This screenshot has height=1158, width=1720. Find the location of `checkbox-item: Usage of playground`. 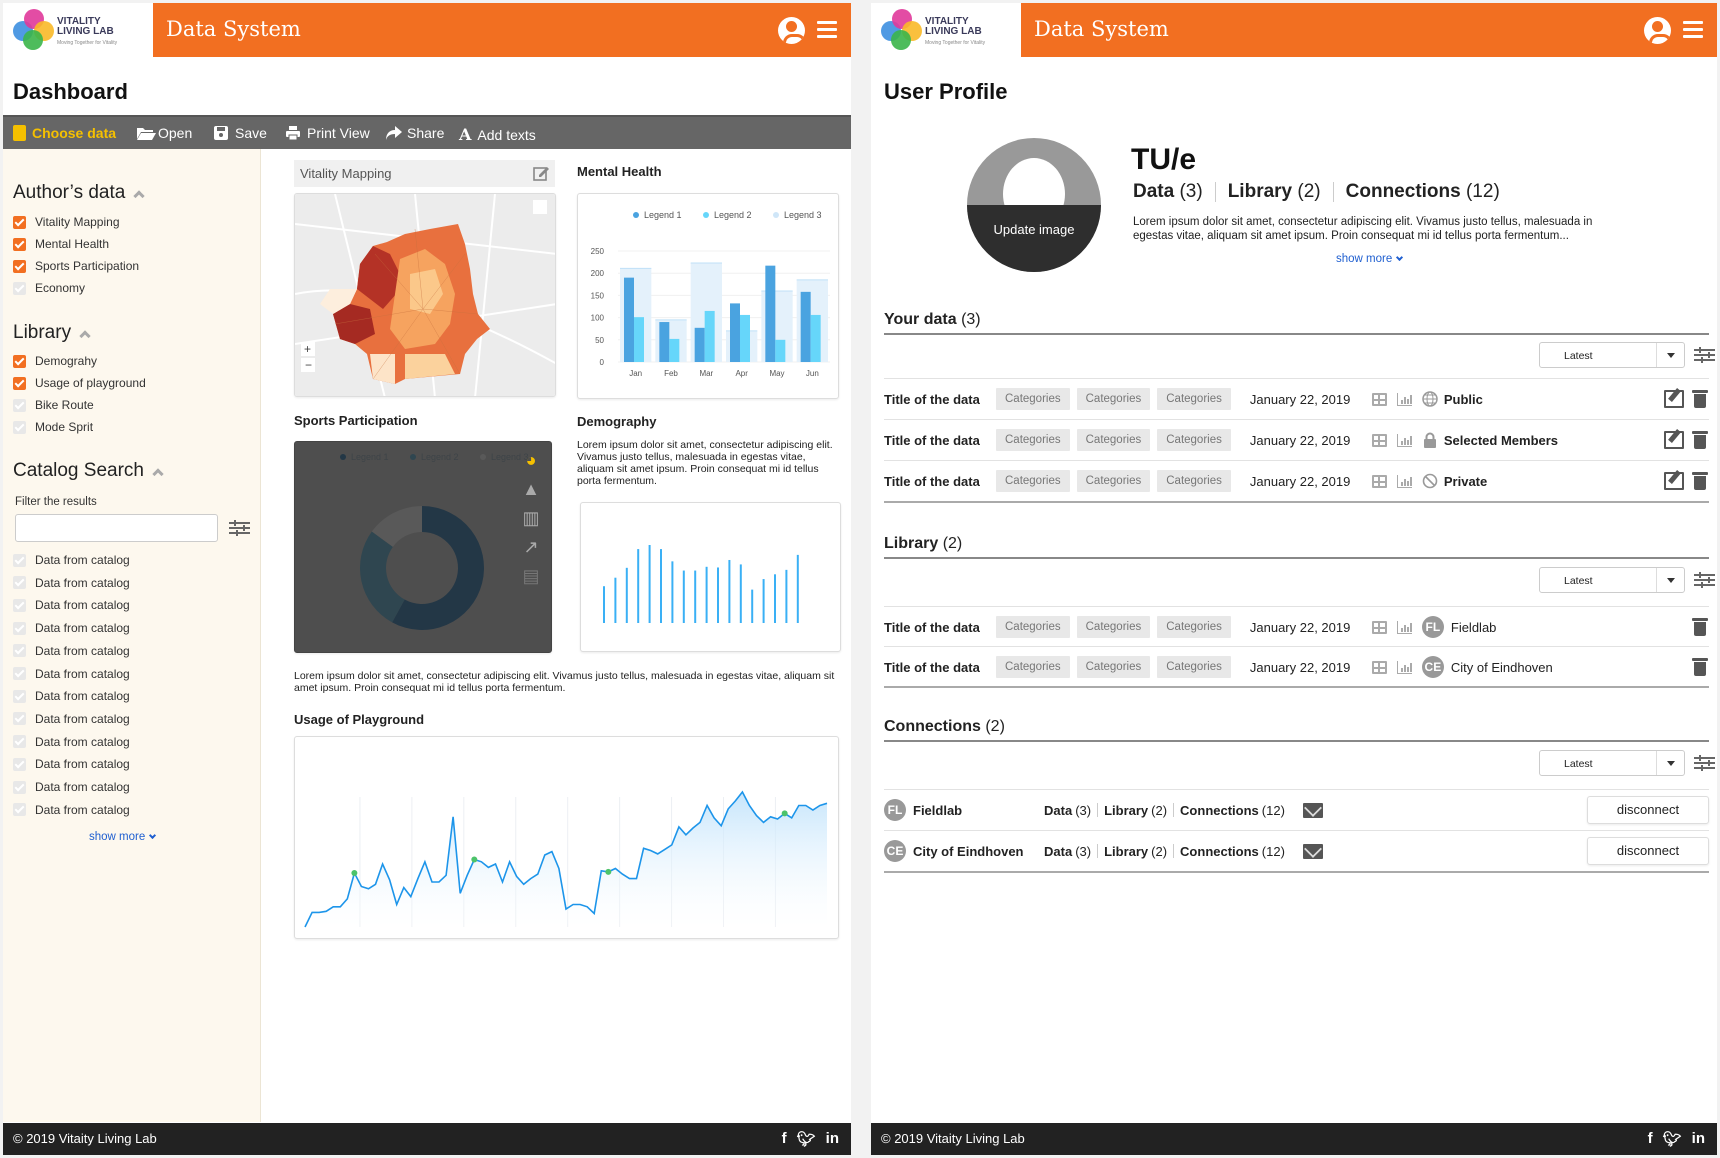

checkbox-item: Usage of playground is located at coordinates (79, 383).